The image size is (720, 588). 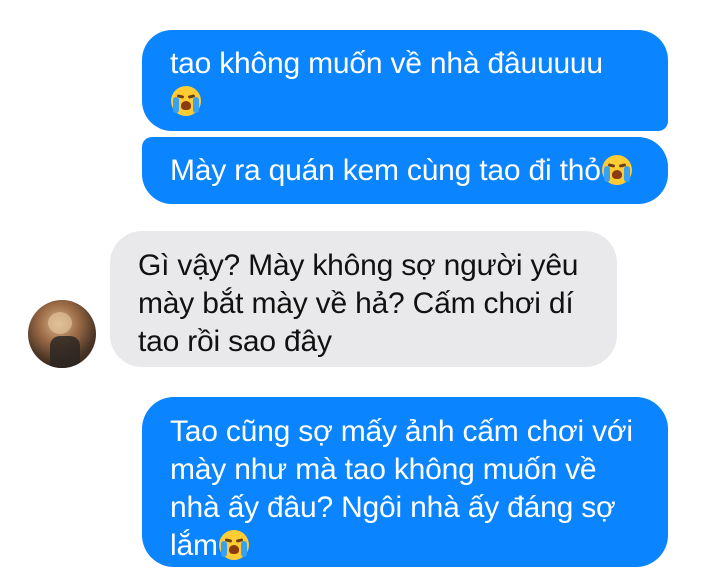 What do you see at coordinates (386, 63) in the screenshot?
I see `message-text: tao không muốn về nhà đâuuuuu` at bounding box center [386, 63].